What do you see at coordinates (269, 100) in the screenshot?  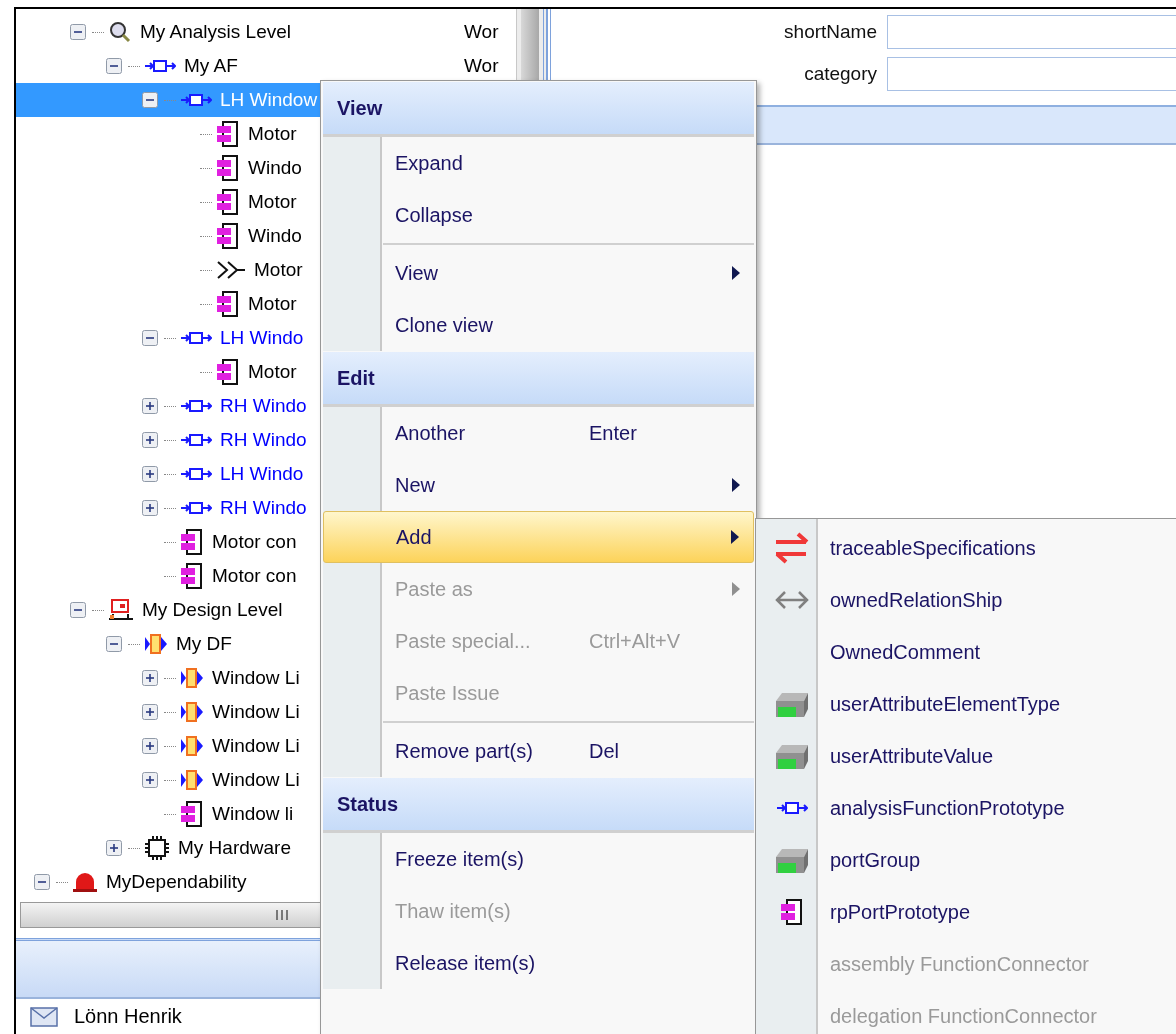 I see `tree-item-label: LH Window` at bounding box center [269, 100].